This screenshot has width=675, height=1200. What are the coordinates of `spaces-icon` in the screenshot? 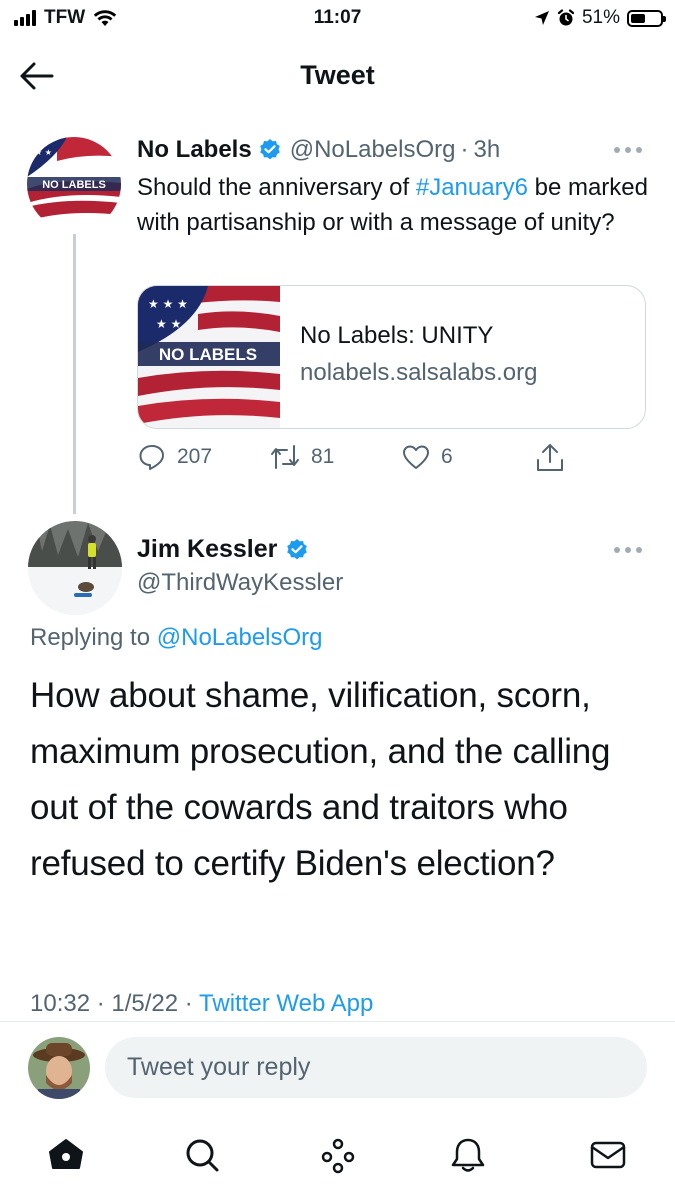 It's located at (338, 1155).